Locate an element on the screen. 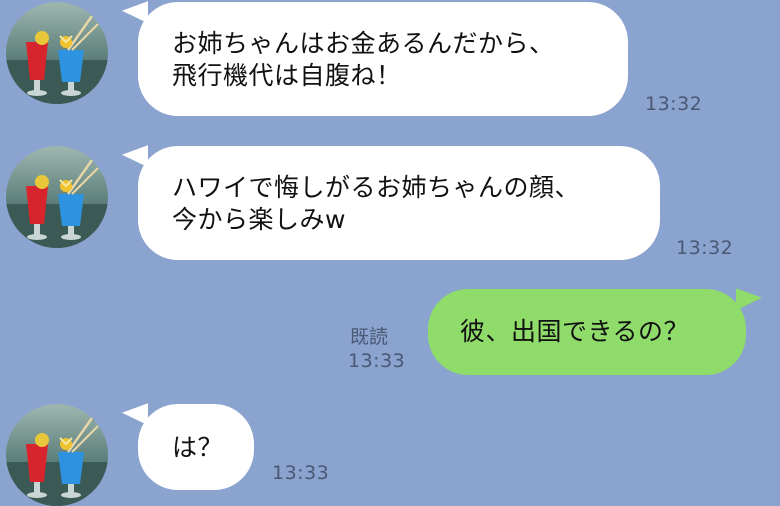 The image size is (780, 506). message-bubble-incoming: お姉ちゃんはお金あるんだから、 飛行機代は自腹ね！ is located at coordinates (383, 59).